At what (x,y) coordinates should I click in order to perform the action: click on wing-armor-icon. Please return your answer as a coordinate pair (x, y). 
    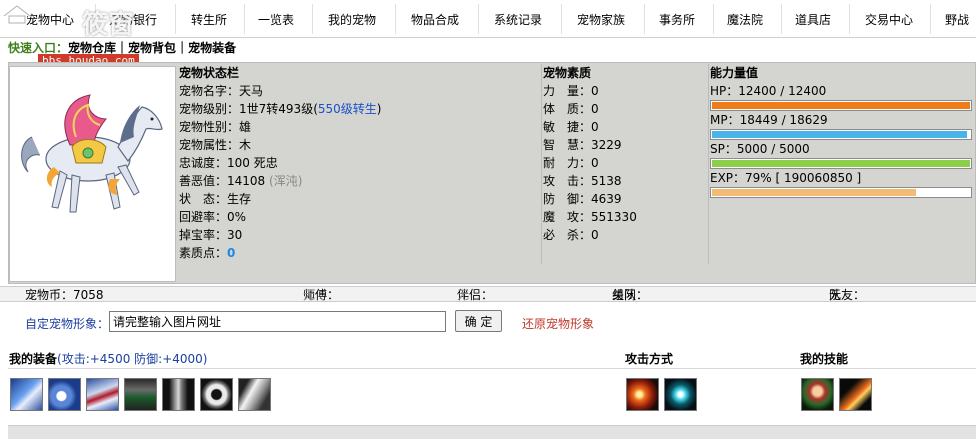
    Looking at the image, I should click on (102, 394).